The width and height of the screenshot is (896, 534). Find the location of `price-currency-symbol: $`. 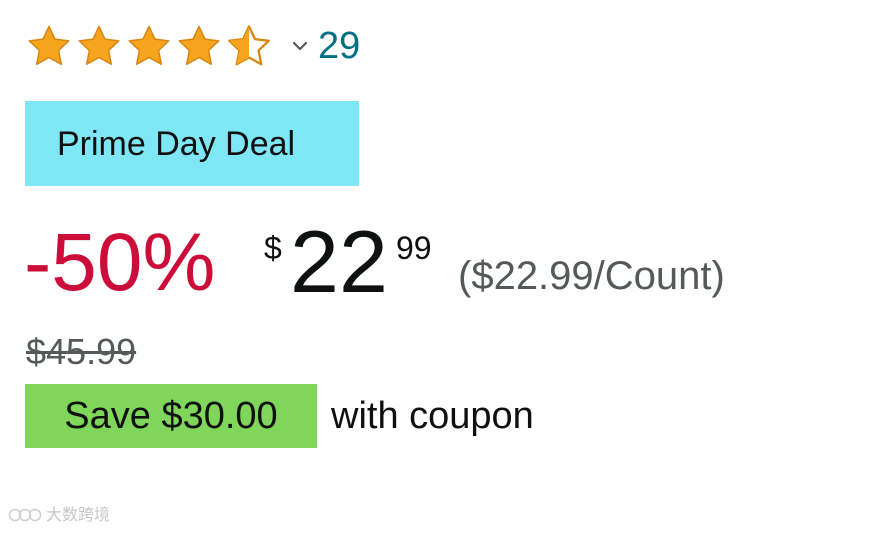

price-currency-symbol: $ is located at coordinates (273, 248).